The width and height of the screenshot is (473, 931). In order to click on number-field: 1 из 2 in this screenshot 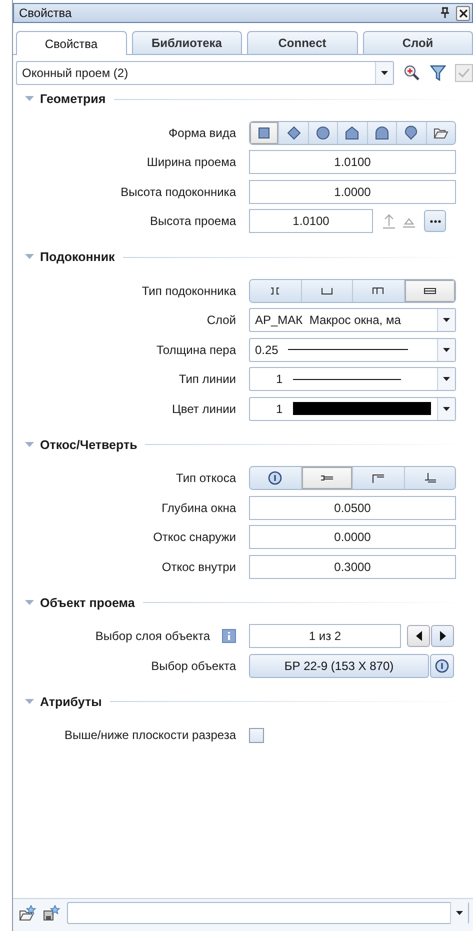, I will do `click(325, 636)`.